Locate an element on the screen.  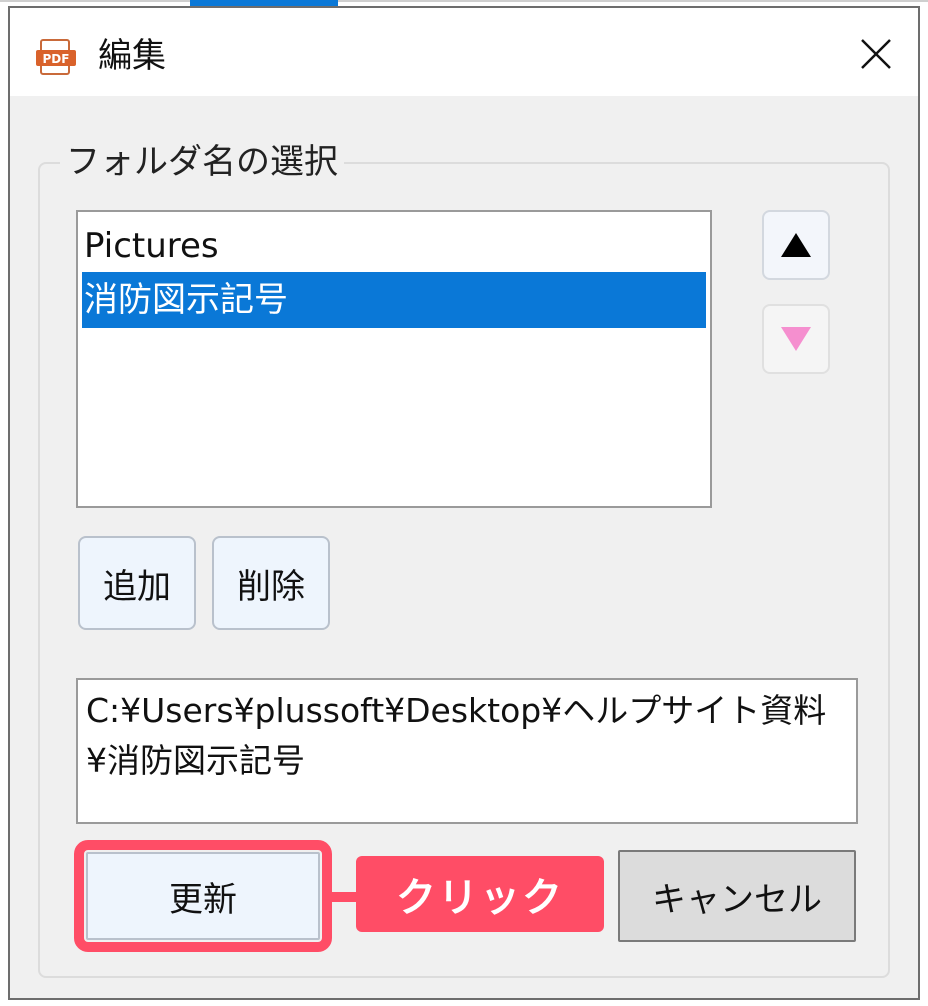
close-button is located at coordinates (876, 54).